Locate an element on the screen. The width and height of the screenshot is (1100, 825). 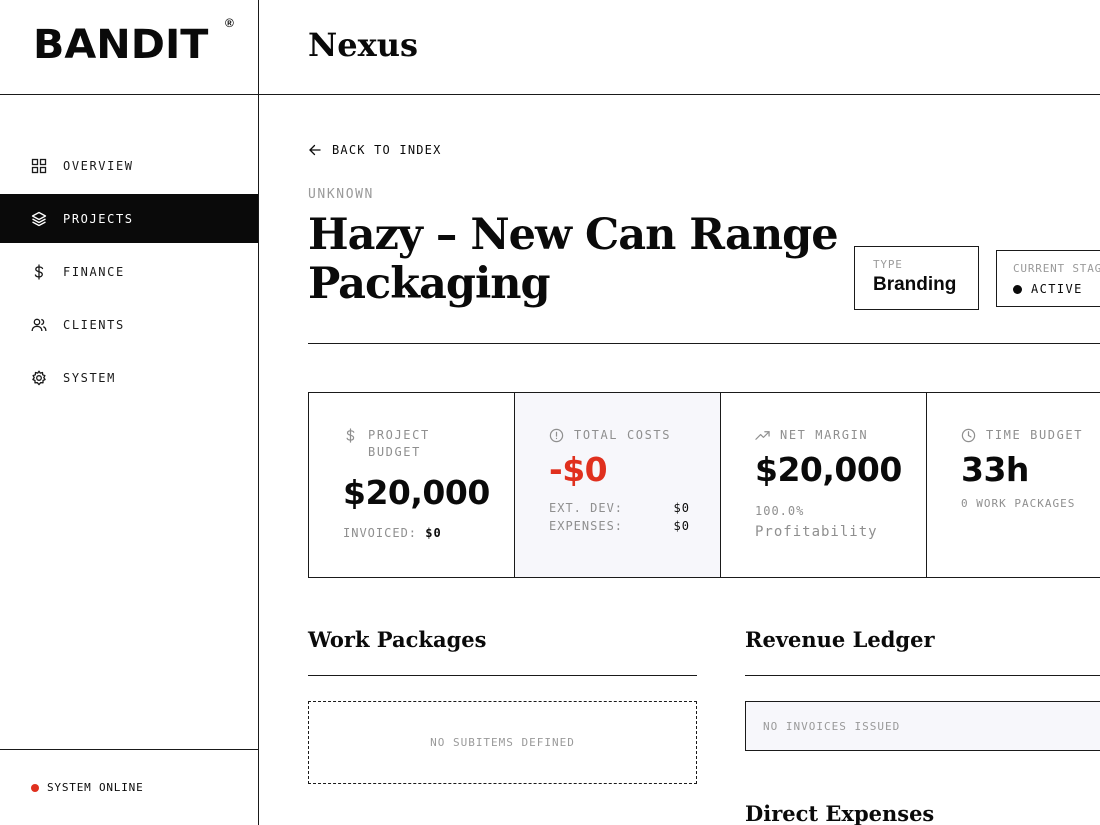
direct-expenses-heading: Direct Expenses is located at coordinates (840, 813).